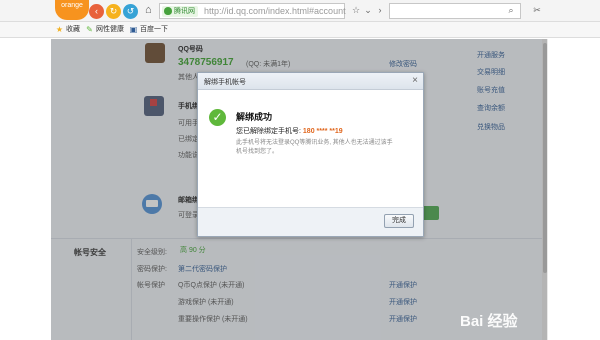  Describe the element at coordinates (130, 11) in the screenshot. I see `forward-icon: ↺` at that location.